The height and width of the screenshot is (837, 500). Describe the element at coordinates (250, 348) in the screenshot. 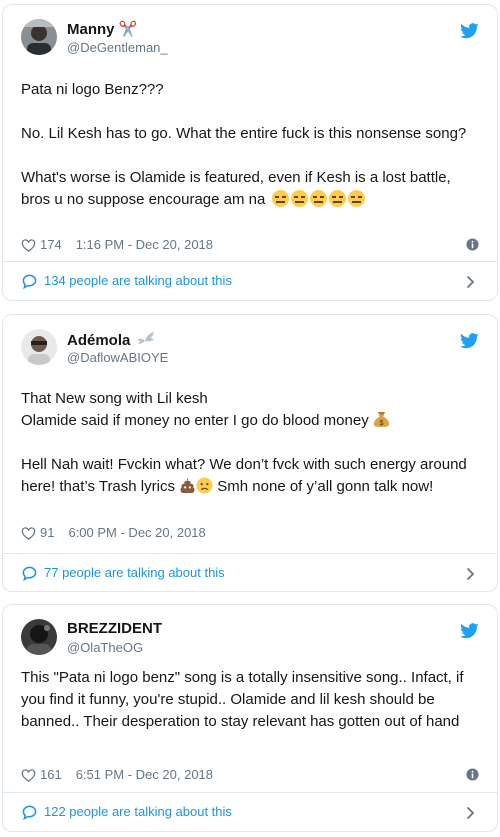

I see `tweet-header: Adémola @DaflowABIOYE` at that location.